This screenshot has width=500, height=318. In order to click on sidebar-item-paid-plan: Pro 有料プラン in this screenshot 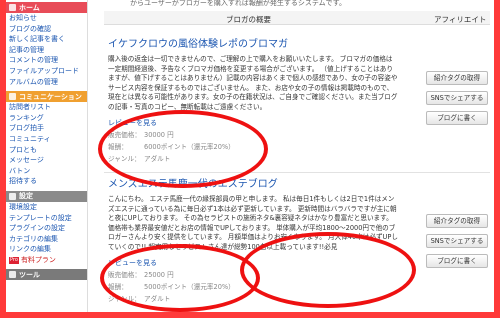, I will do `click(46, 260)`.